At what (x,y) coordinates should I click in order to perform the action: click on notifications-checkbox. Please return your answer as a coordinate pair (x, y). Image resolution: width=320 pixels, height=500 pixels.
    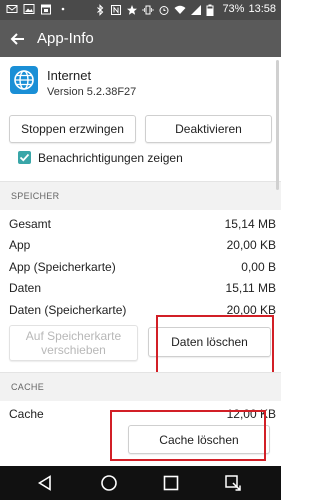
    Looking at the image, I should click on (24, 157).